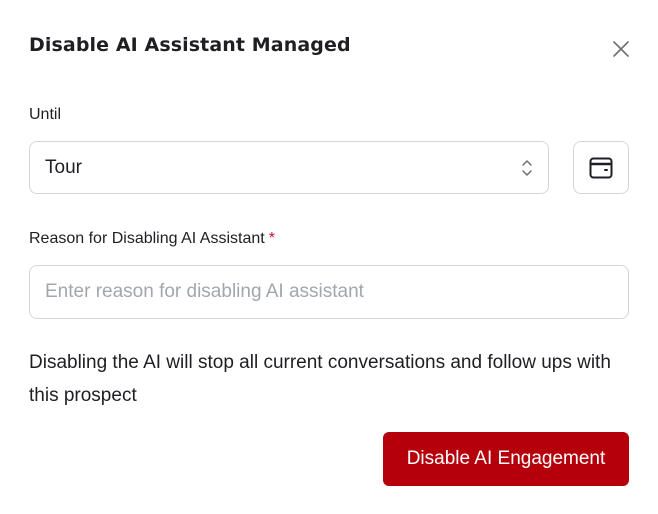  I want to click on reason-input, so click(329, 292).